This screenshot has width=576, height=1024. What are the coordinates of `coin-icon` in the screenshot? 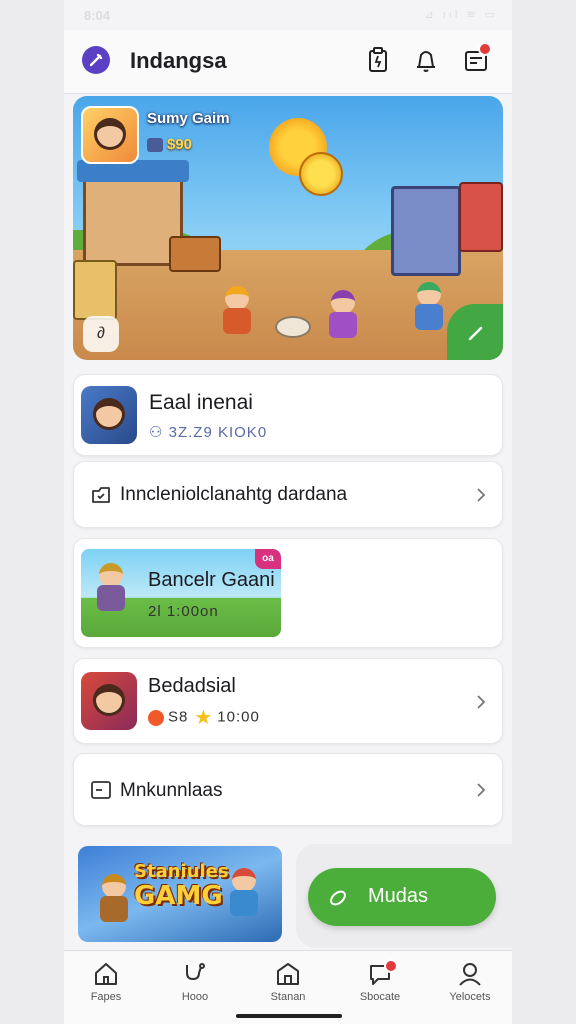 It's located at (321, 174).